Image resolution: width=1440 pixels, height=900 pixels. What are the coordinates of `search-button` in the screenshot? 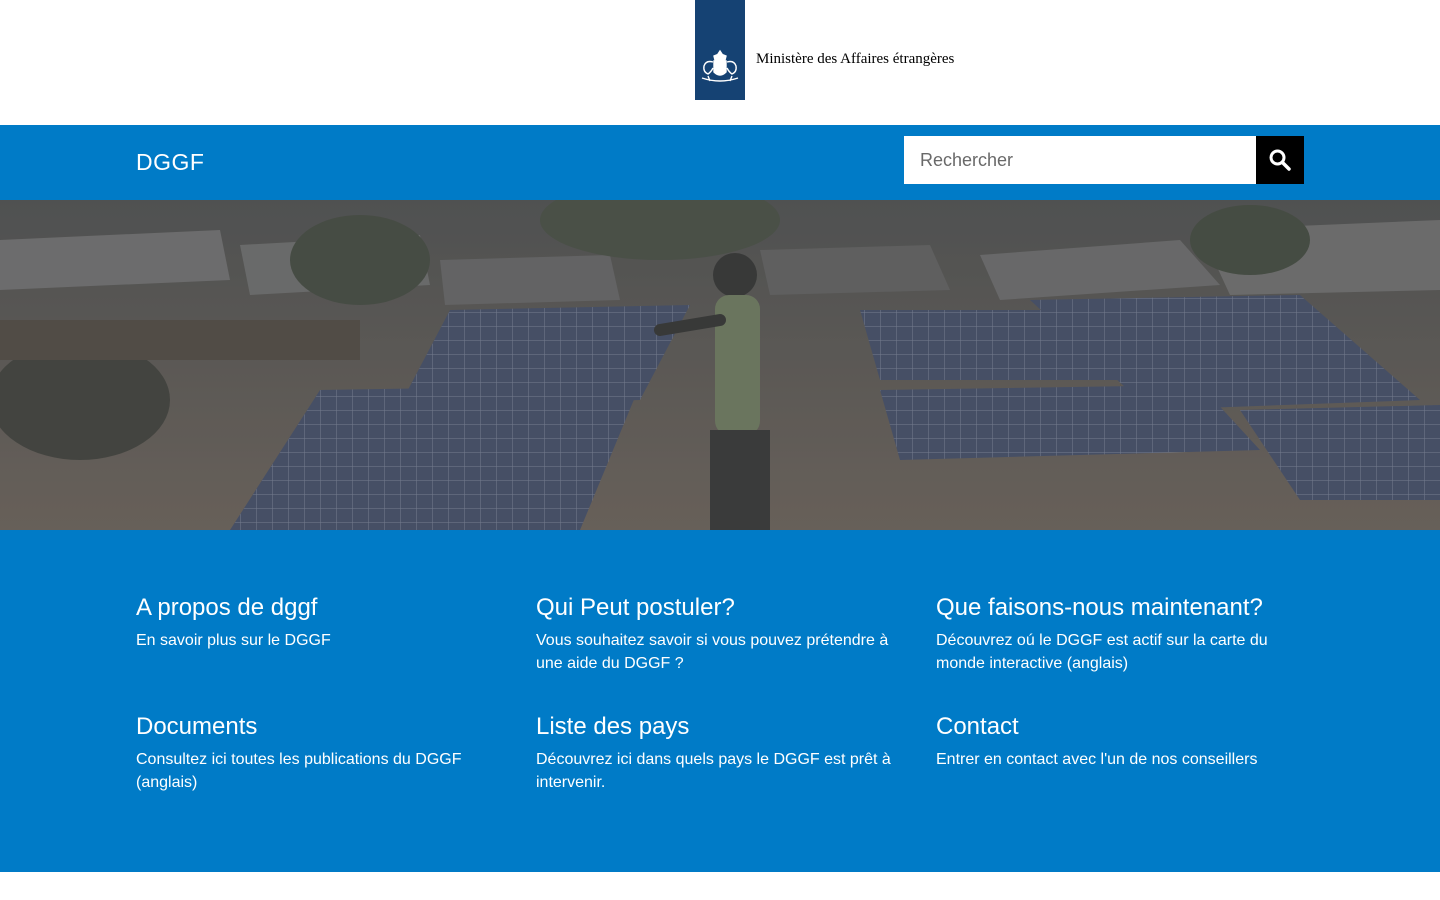 It's located at (1280, 160).